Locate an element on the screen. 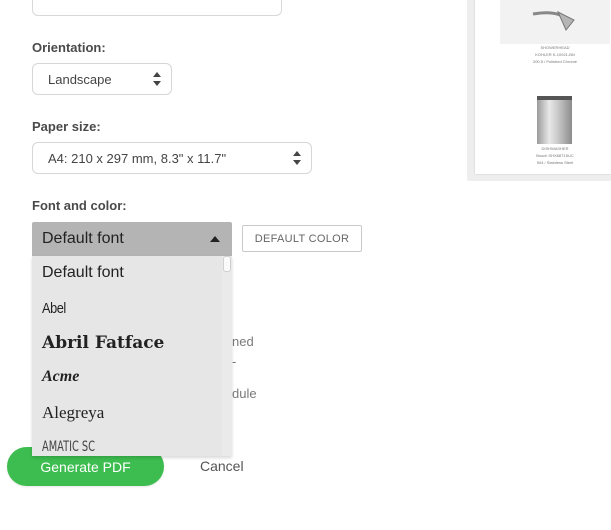 This screenshot has height=530, width=611. preview-item2-line1: Bosch SHX88T15UC is located at coordinates (555, 155).